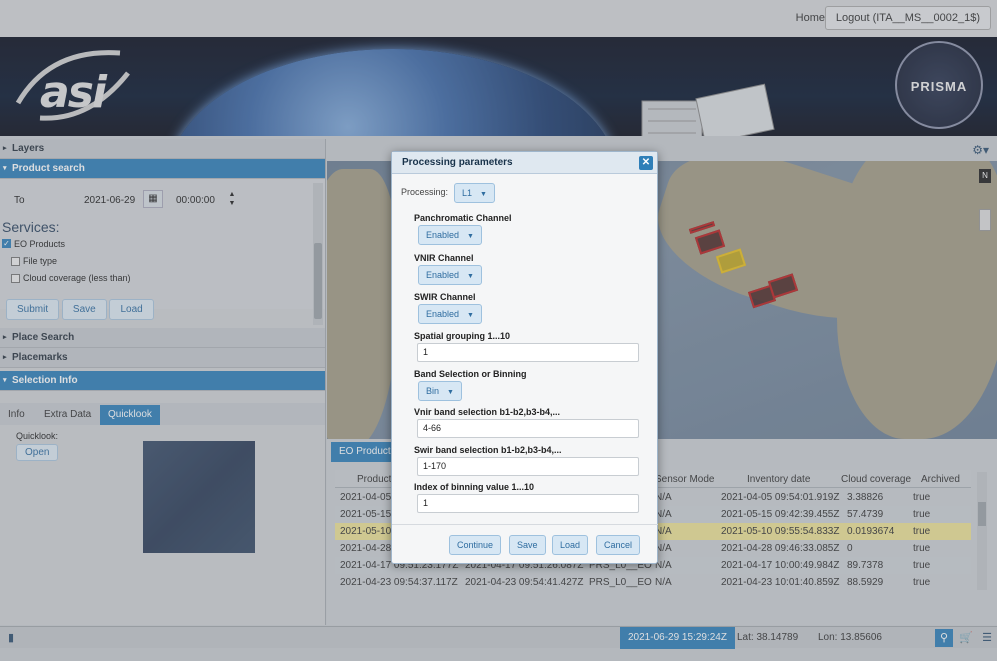  Describe the element at coordinates (474, 193) in the screenshot. I see `processing-select: L1 ▼` at that location.